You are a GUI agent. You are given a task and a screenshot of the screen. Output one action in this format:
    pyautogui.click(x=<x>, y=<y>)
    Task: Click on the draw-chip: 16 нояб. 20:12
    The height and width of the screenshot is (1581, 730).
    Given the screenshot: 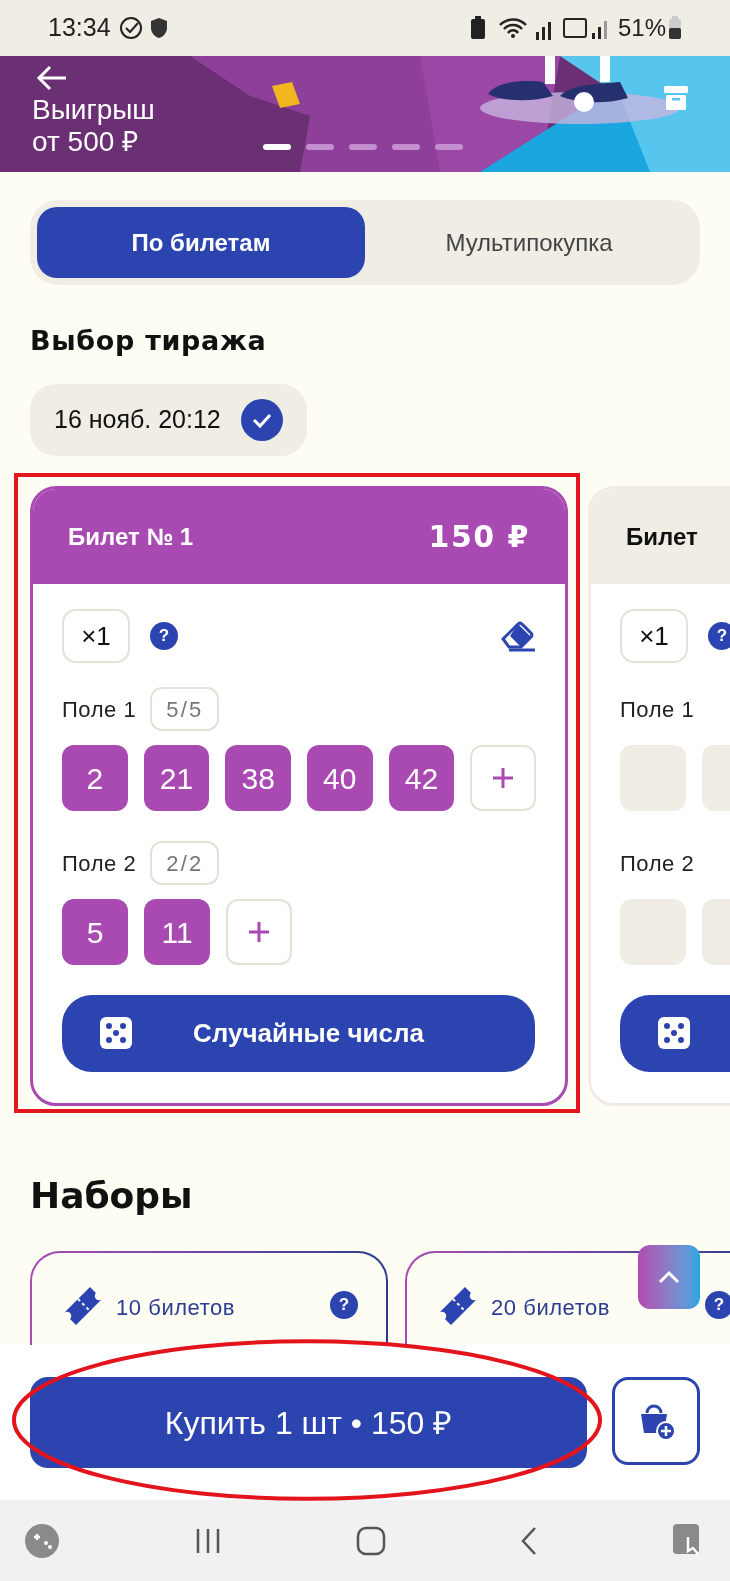 What is the action you would take?
    pyautogui.click(x=168, y=420)
    